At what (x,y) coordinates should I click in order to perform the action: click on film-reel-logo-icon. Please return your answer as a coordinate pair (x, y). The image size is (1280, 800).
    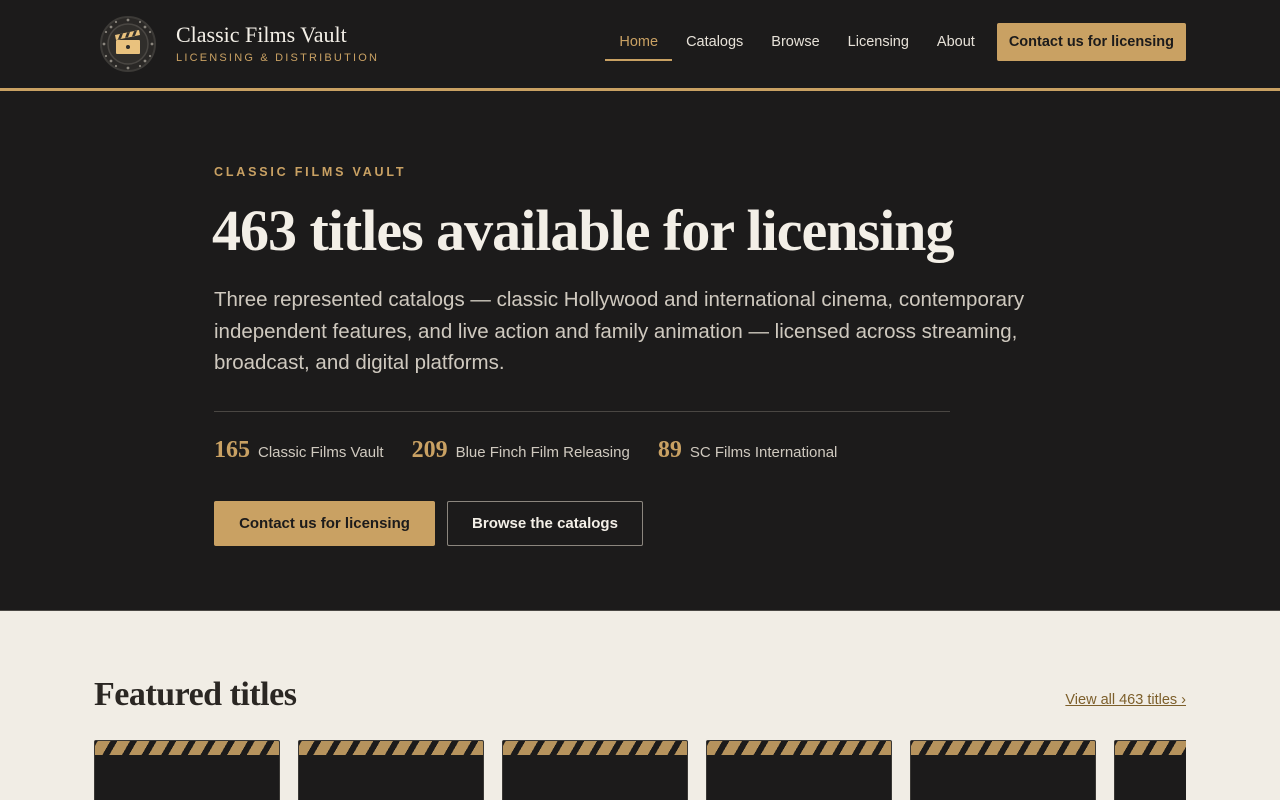
    Looking at the image, I should click on (128, 44).